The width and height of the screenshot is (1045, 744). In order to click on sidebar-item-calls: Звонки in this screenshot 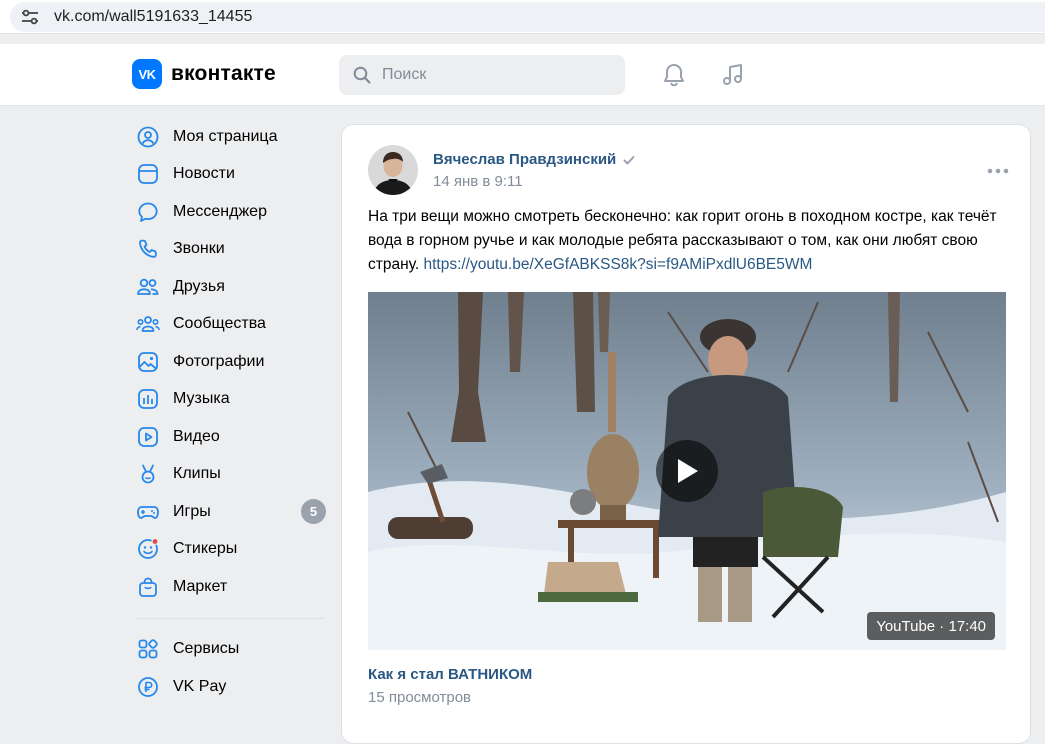, I will do `click(232, 250)`.